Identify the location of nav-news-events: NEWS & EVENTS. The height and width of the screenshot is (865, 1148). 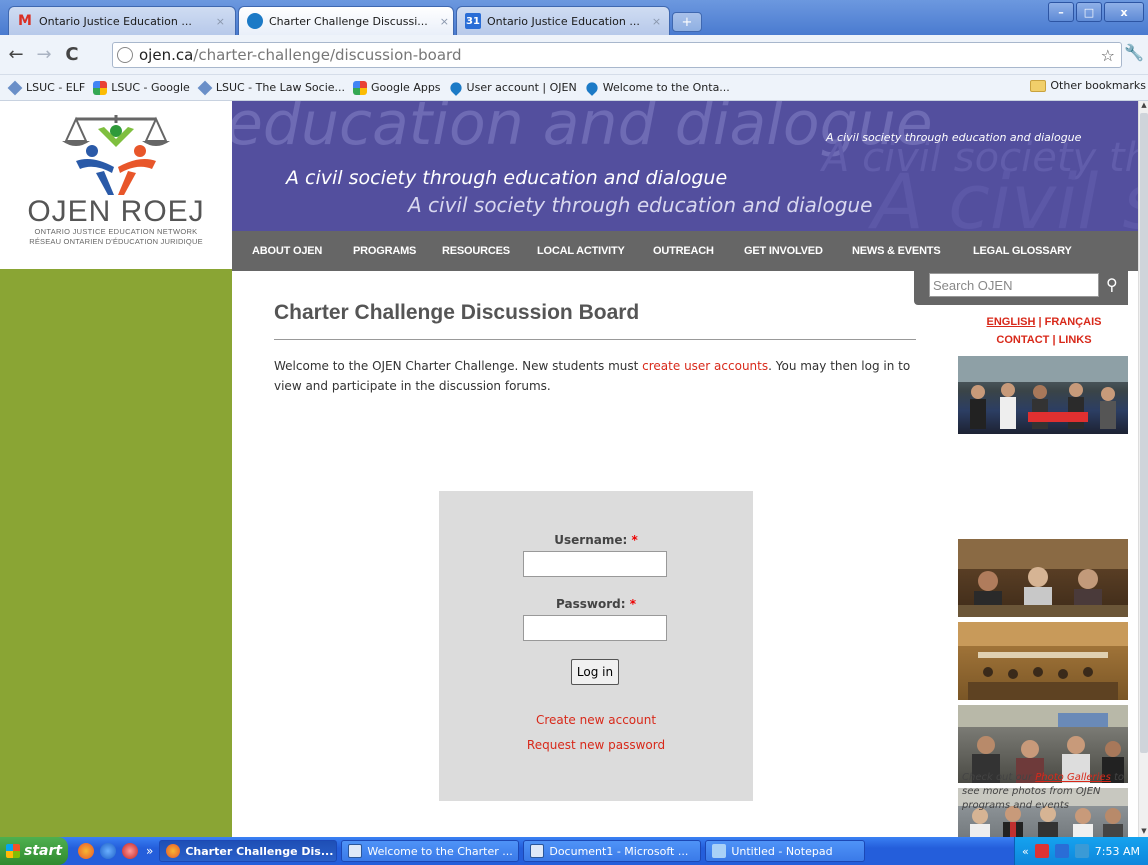
(896, 251).